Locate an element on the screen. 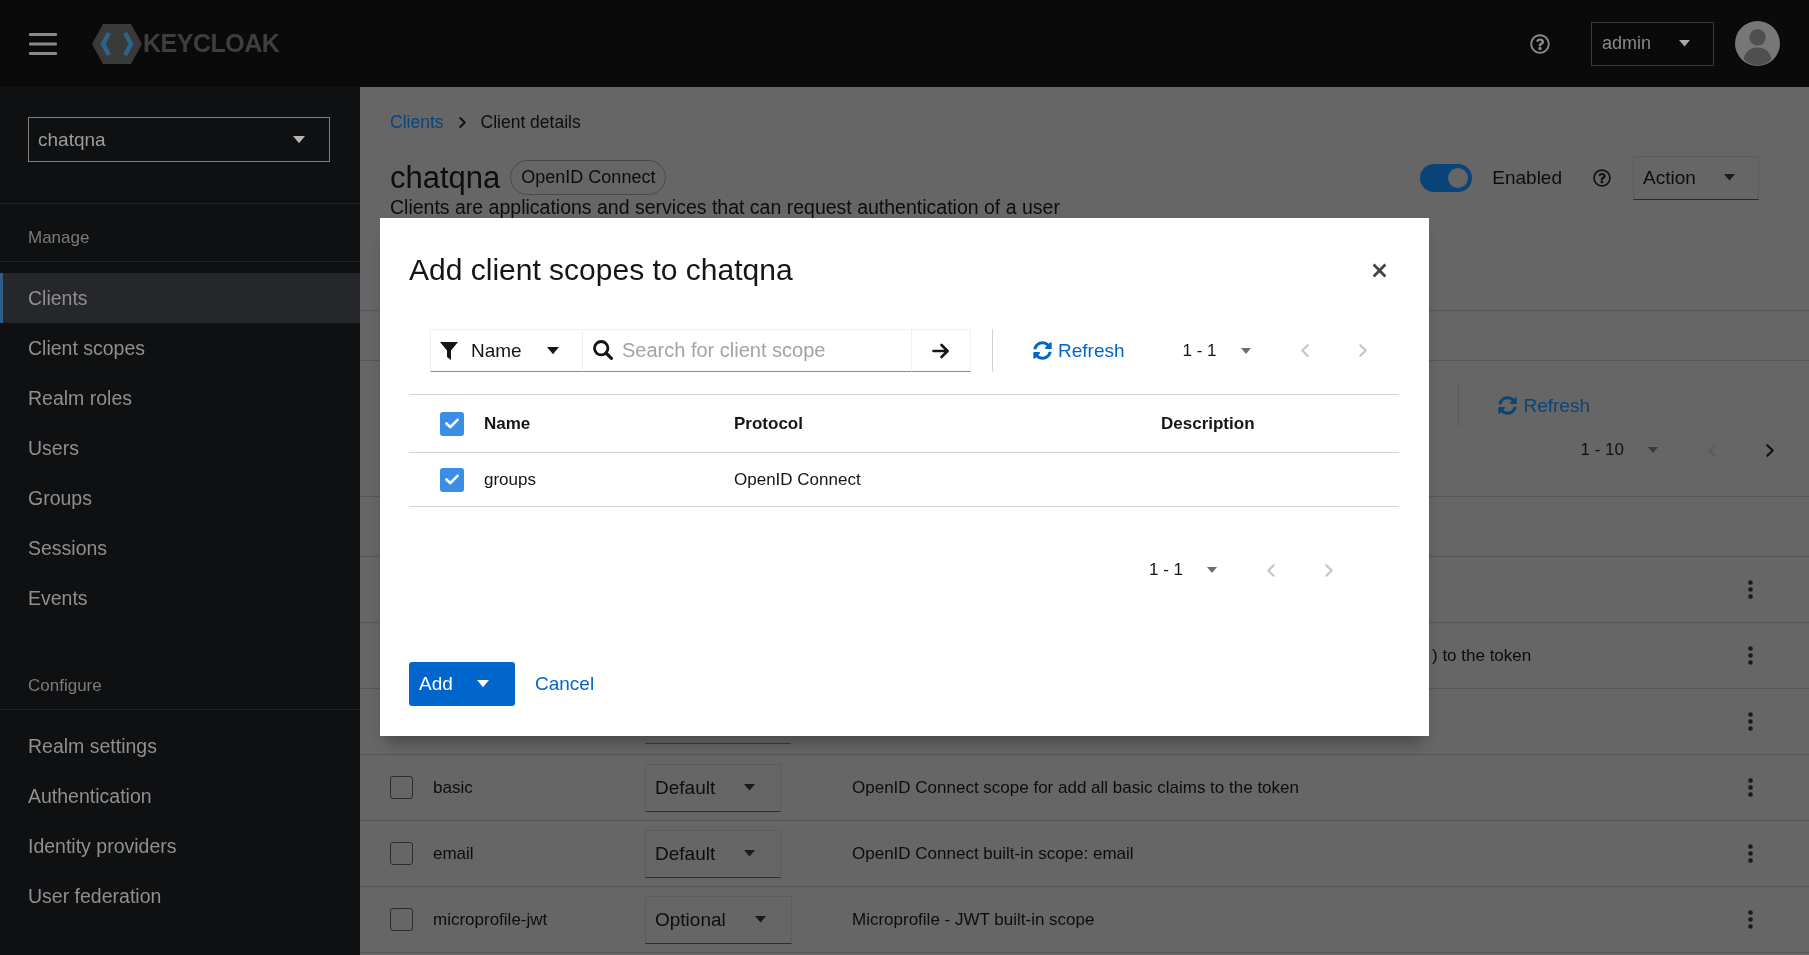  column-header: Description is located at coordinates (1208, 423).